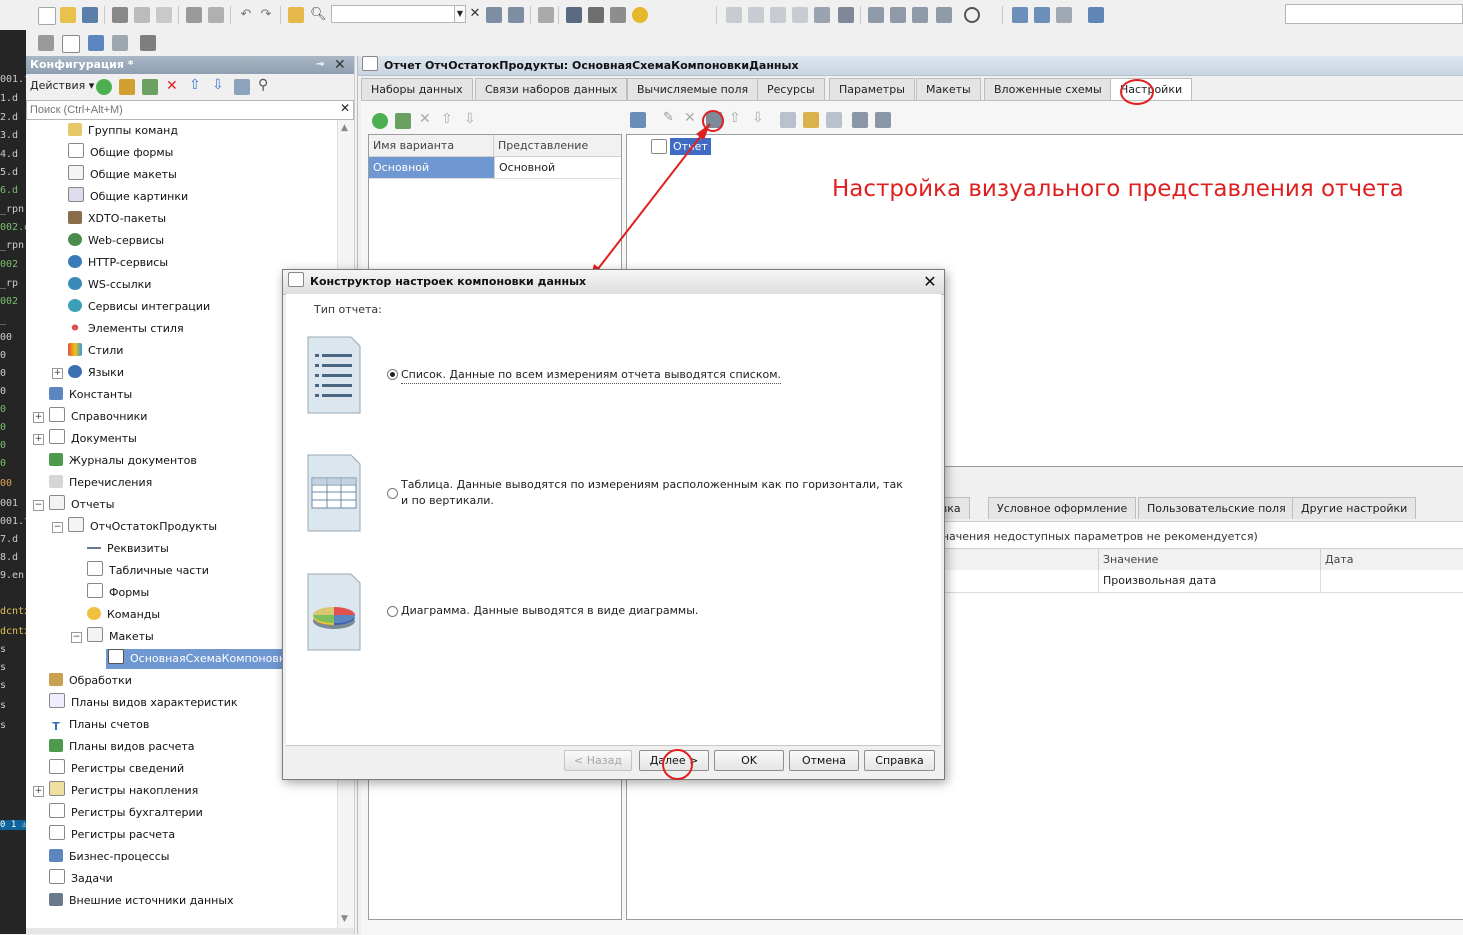 The width and height of the screenshot is (1463, 935). What do you see at coordinates (800, 15) in the screenshot?
I see `run-to-cursor-icon` at bounding box center [800, 15].